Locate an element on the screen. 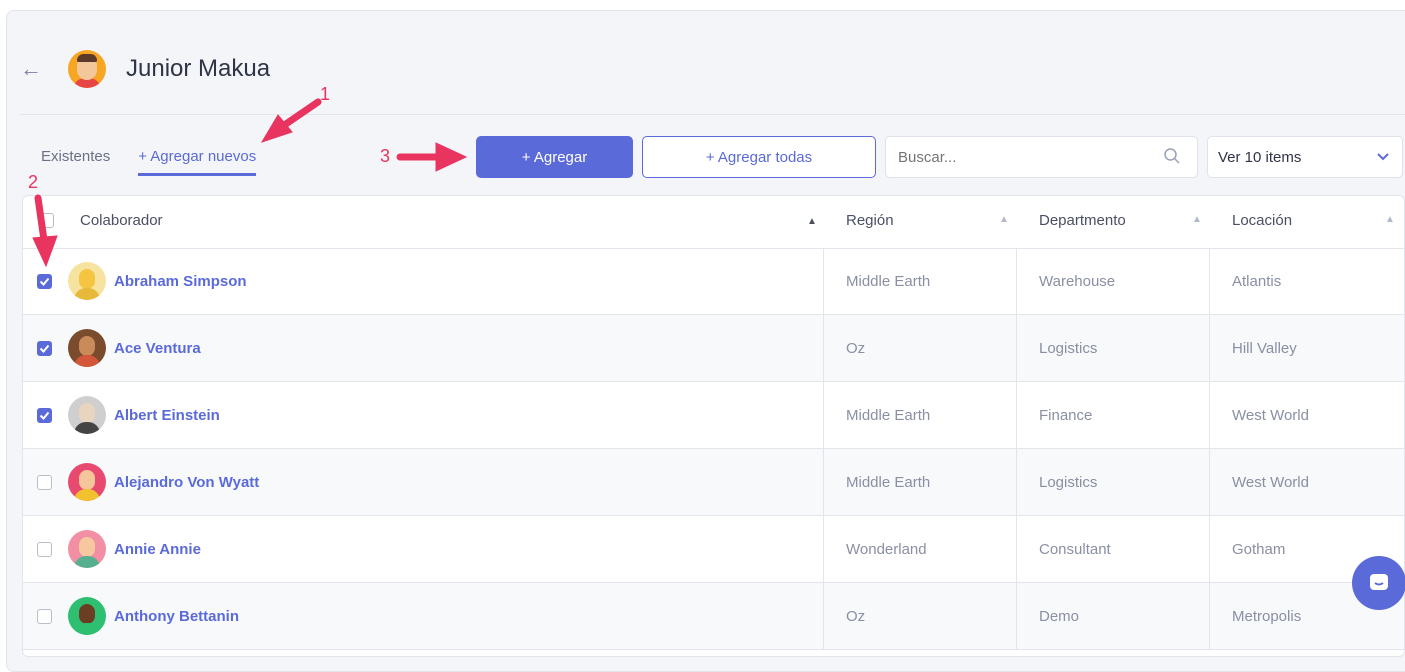 The image size is (1405, 672). chat-icon is located at coordinates (1379, 582).